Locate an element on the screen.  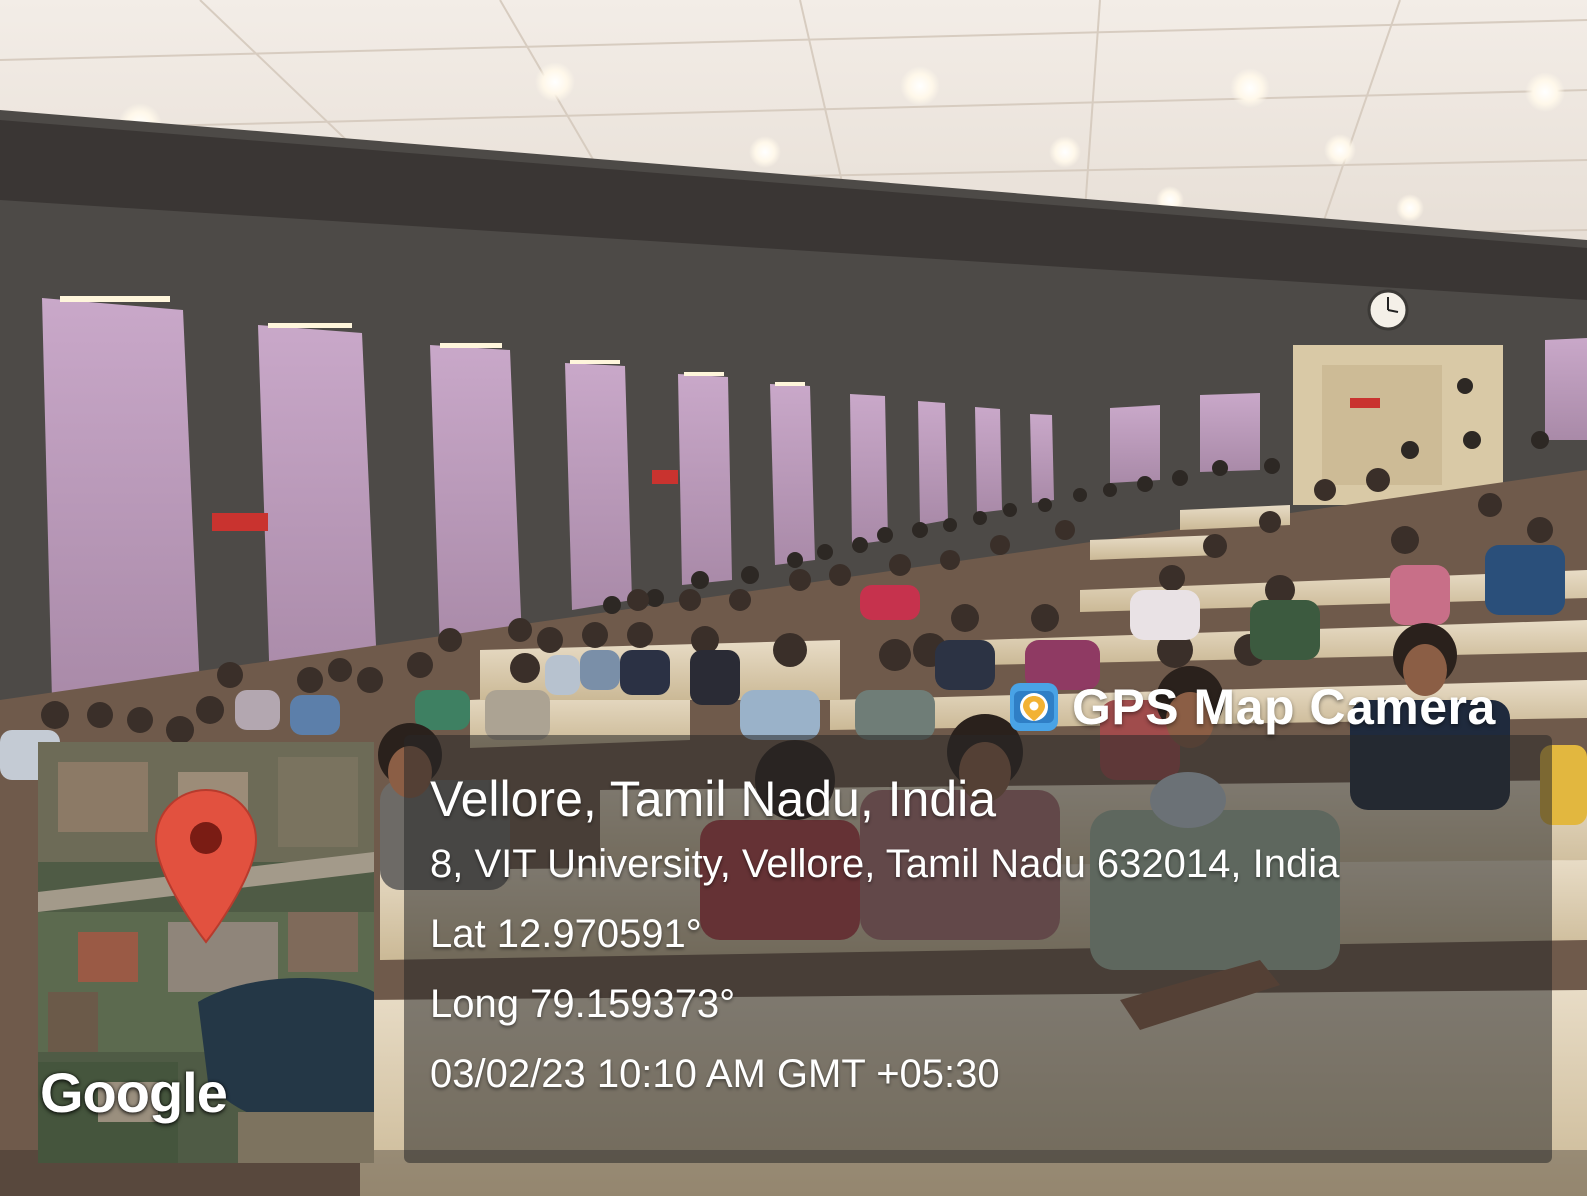
google-attribution: Google is located at coordinates (134, 1092).